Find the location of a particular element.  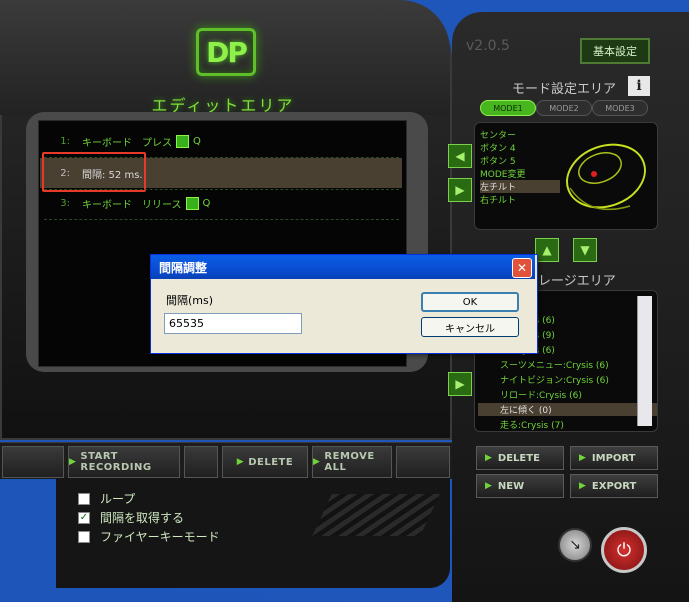

loop-option: ループ is located at coordinates (106, 498).